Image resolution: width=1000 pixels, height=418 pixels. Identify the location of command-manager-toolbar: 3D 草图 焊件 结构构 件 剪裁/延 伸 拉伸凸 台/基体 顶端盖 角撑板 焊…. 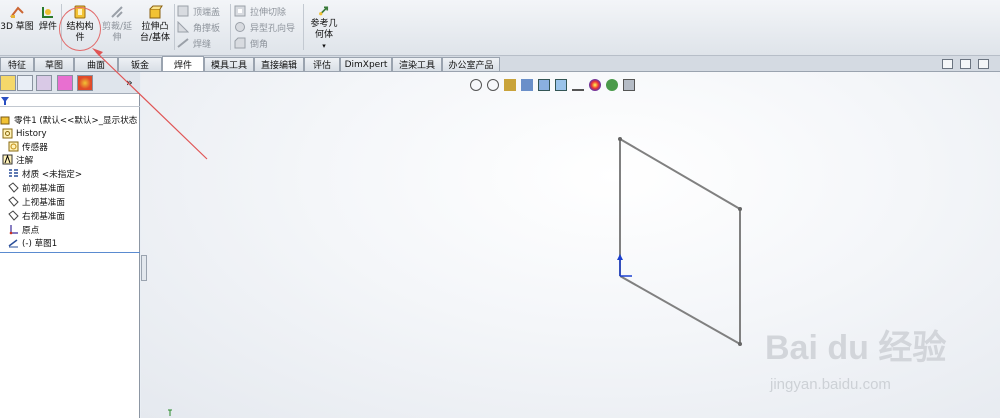
(500, 28).